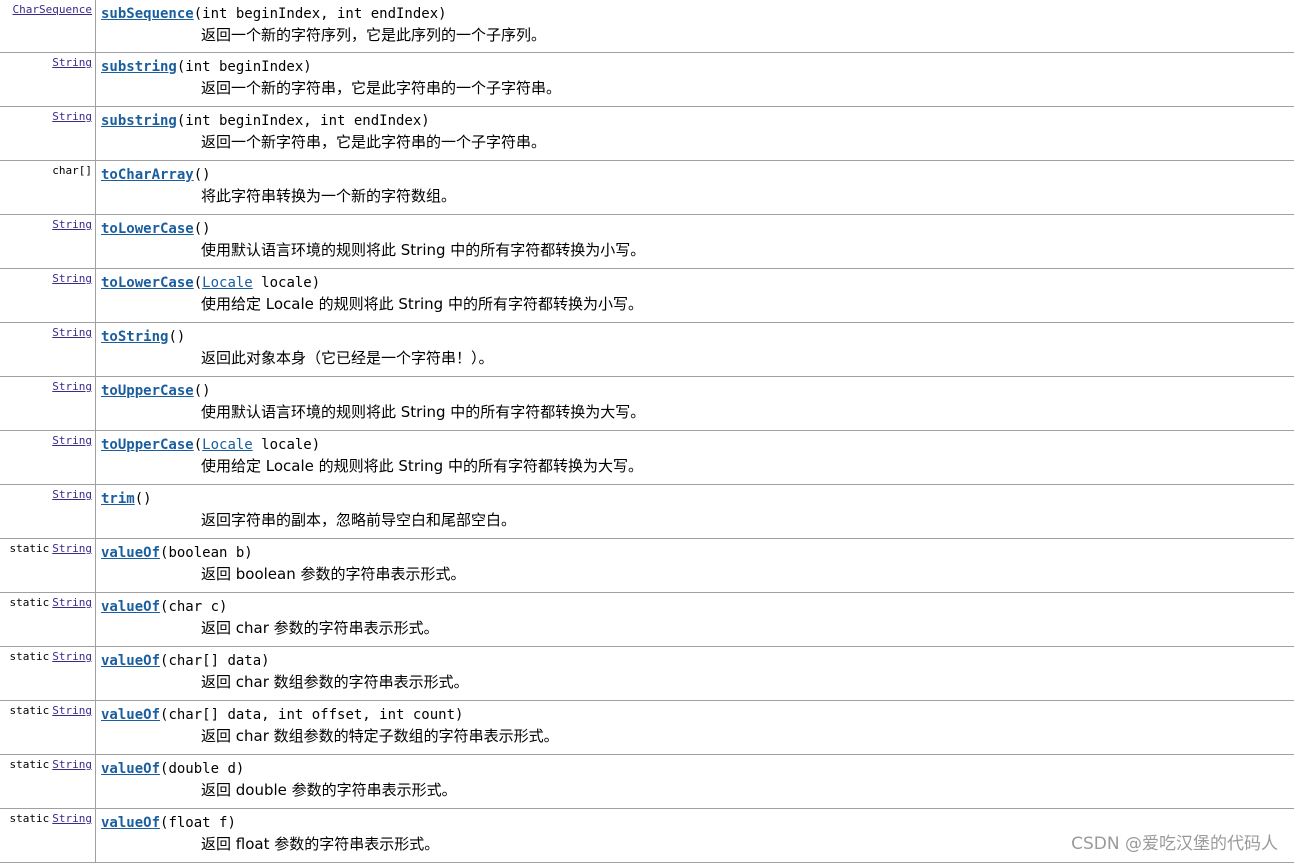 The height and width of the screenshot is (864, 1294). What do you see at coordinates (347, 358) in the screenshot?
I see `method-description: 返回此对象本身（它已经是一个字符串！）。` at bounding box center [347, 358].